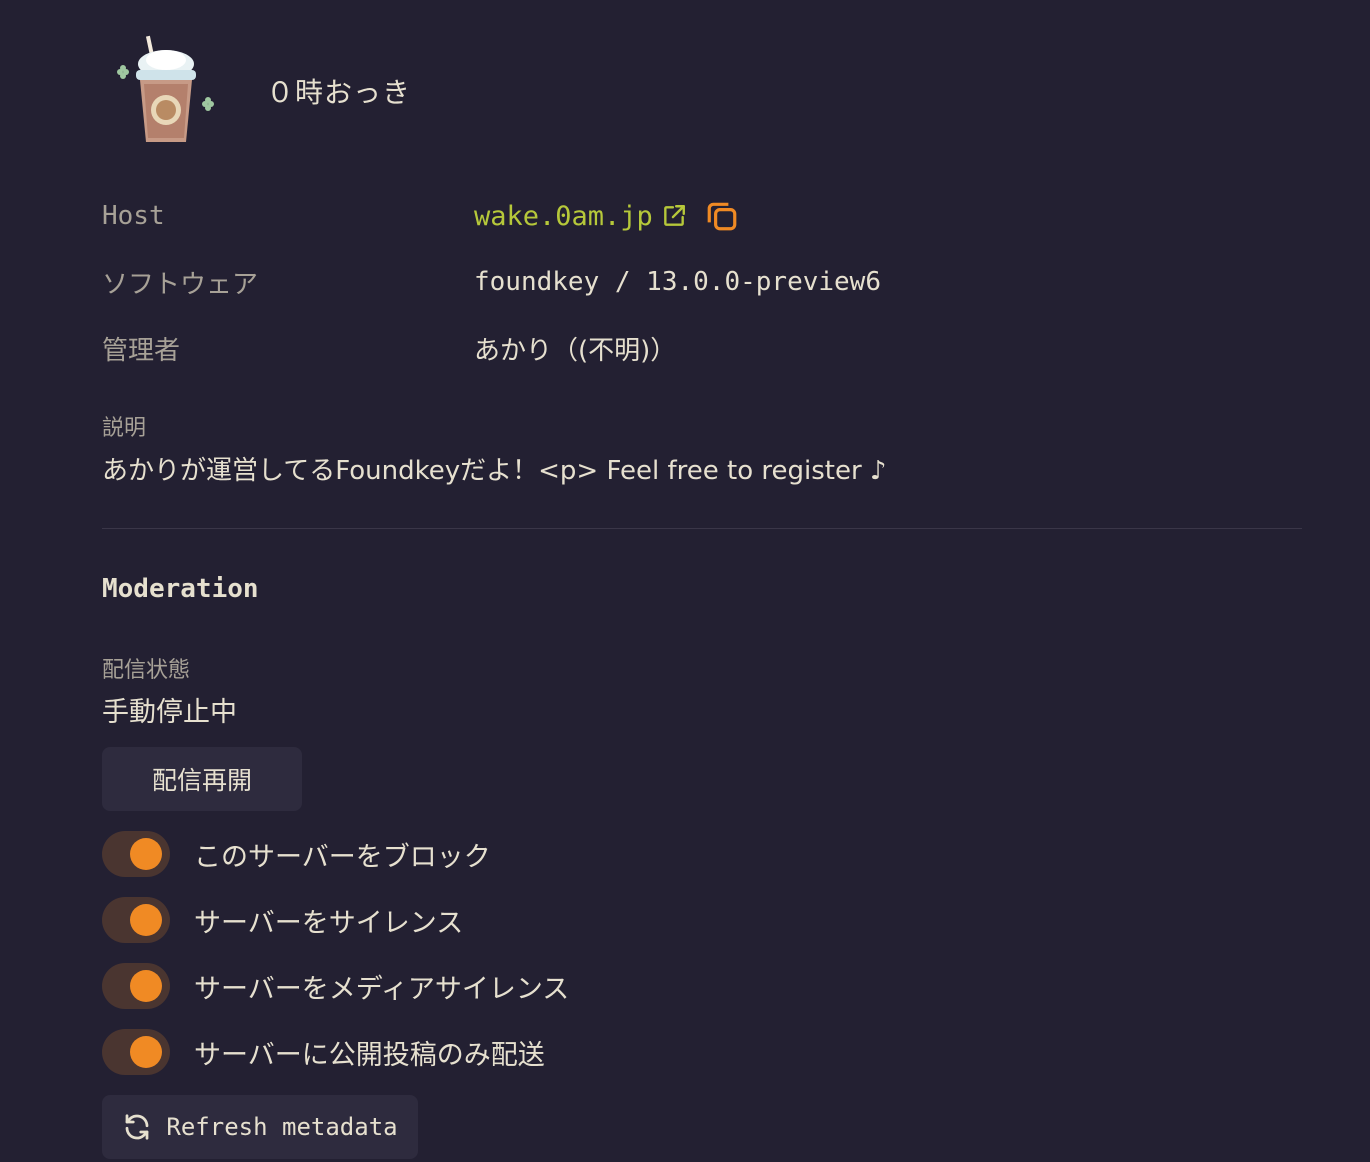 This screenshot has height=1162, width=1370. I want to click on toggle-silence-server: サーバーをサイレンス, so click(282, 920).